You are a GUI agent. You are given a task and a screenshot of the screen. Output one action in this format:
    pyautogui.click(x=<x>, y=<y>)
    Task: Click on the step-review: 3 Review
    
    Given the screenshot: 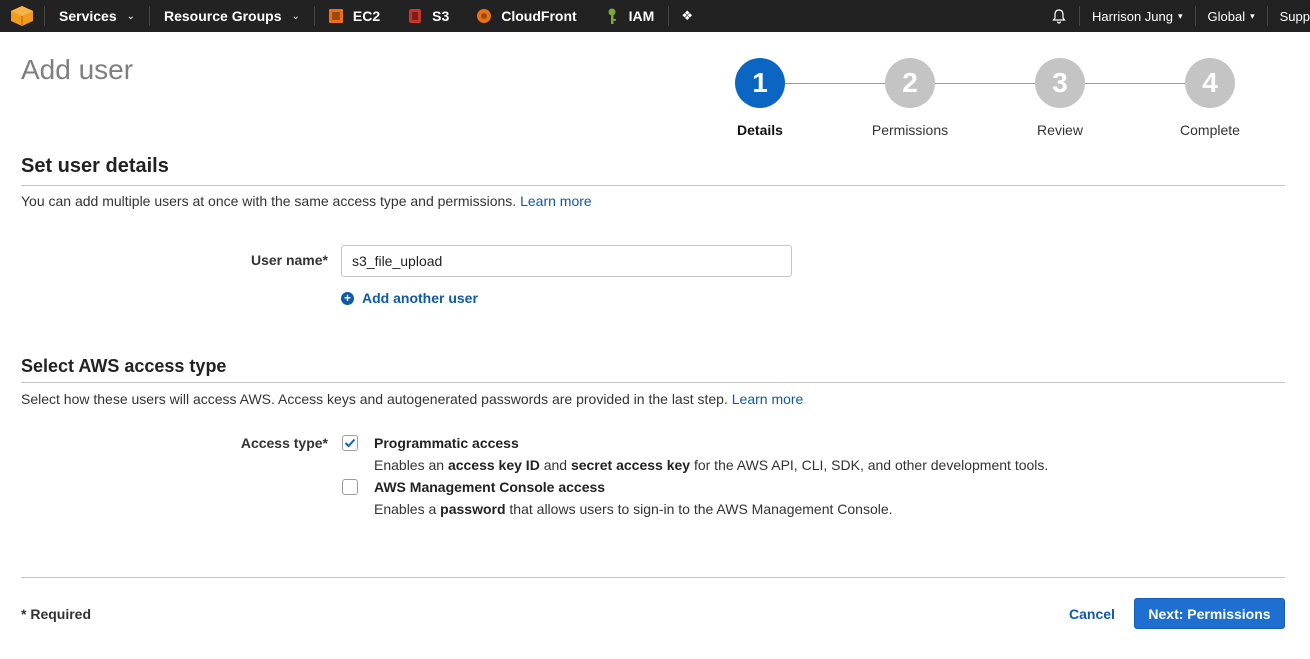 What is the action you would take?
    pyautogui.click(x=1060, y=98)
    